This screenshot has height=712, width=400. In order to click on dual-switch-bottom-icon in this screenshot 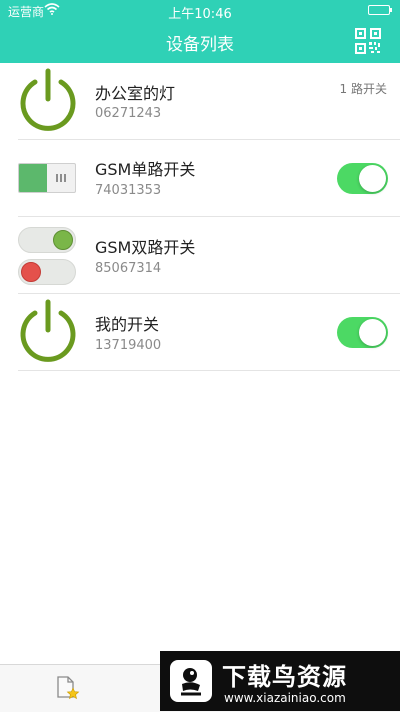, I will do `click(47, 272)`.